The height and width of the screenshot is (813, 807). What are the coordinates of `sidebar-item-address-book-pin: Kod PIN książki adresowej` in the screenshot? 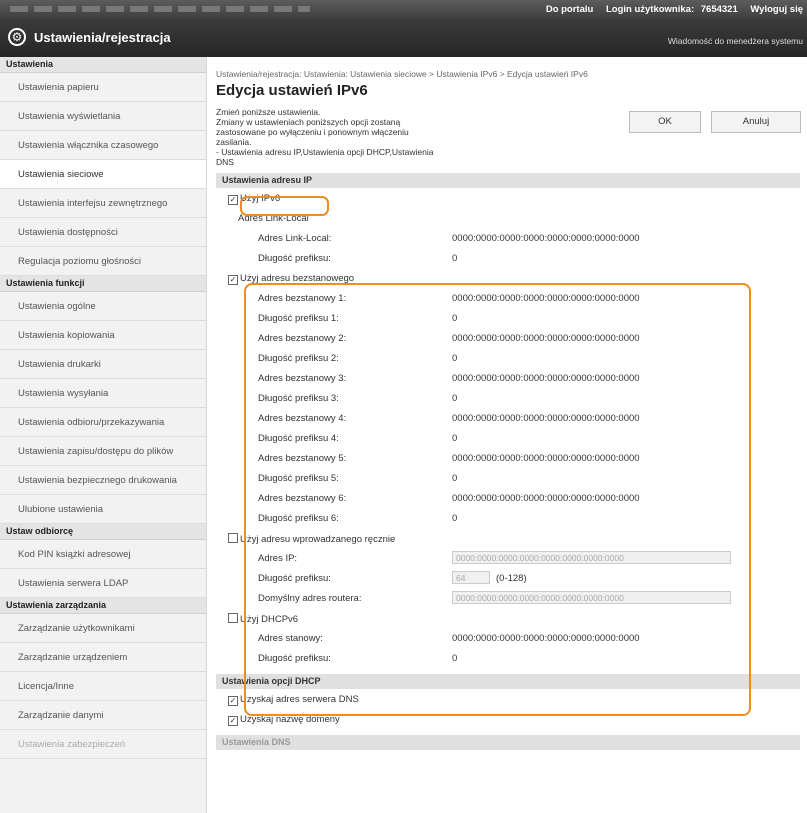 It's located at (103, 554).